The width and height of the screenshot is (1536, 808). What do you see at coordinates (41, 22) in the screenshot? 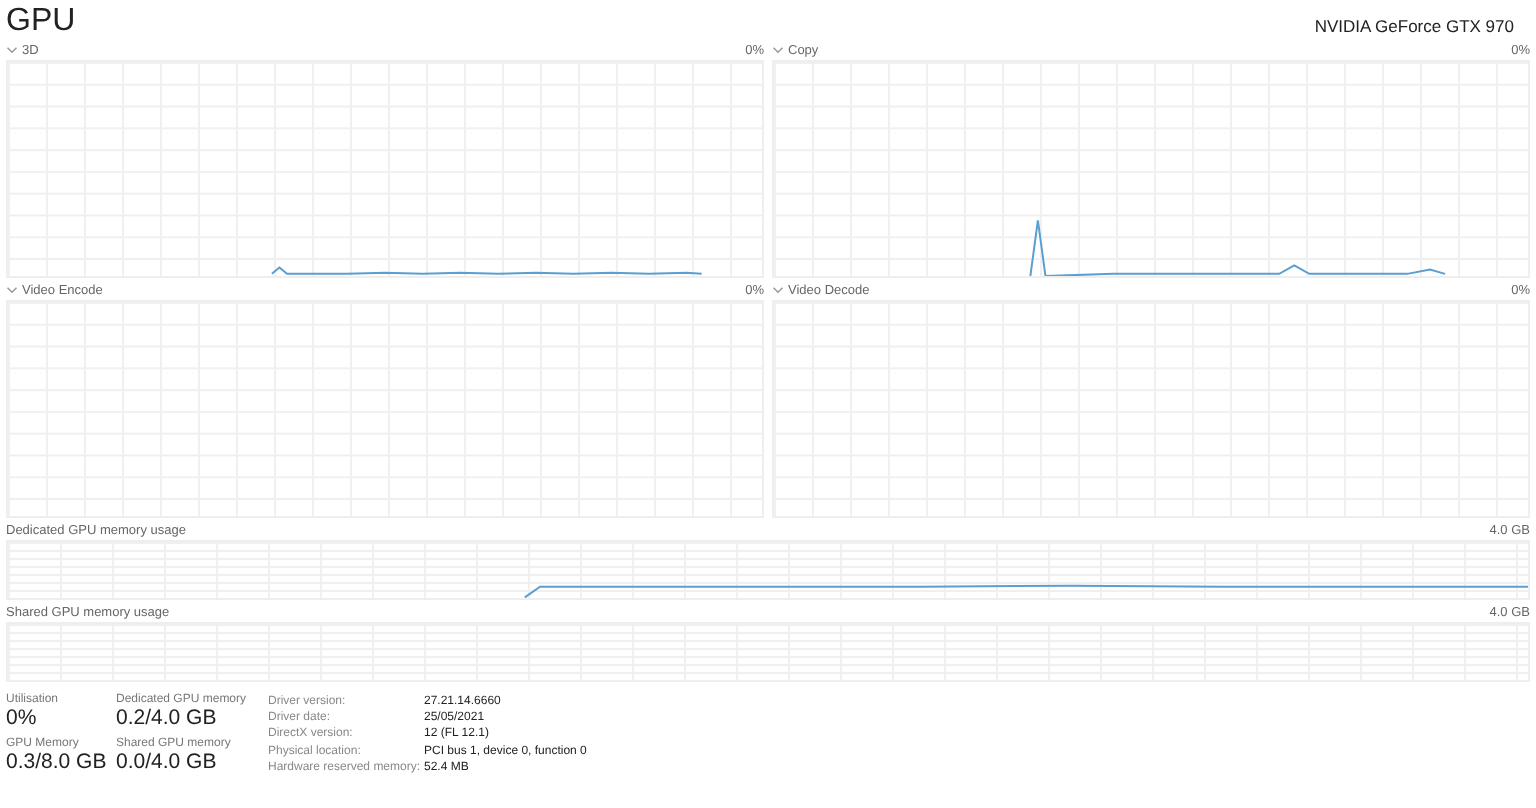
I see `window-title: GPU` at bounding box center [41, 22].